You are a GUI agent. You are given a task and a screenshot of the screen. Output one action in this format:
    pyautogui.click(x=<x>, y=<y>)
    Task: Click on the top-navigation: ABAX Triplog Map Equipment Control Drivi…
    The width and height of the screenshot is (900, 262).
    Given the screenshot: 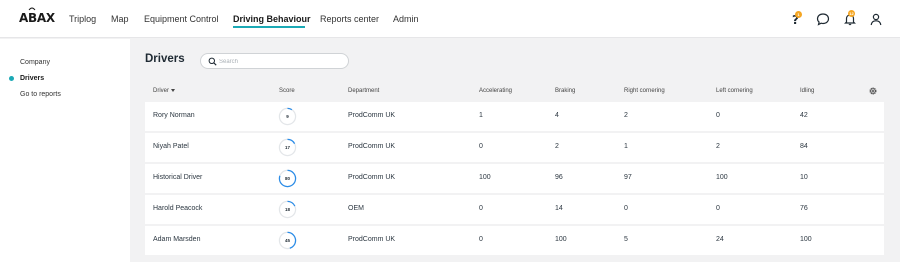 What is the action you would take?
    pyautogui.click(x=450, y=19)
    